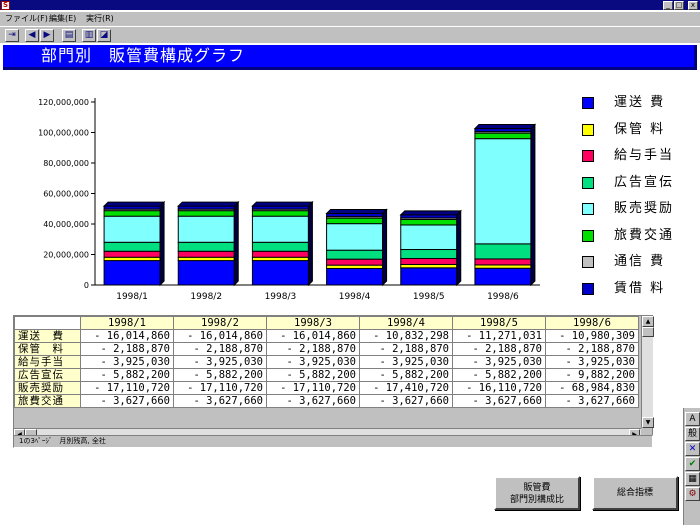 The height and width of the screenshot is (525, 700). Describe the element at coordinates (47, 349) in the screenshot. I see `row-header: 保管 料` at that location.